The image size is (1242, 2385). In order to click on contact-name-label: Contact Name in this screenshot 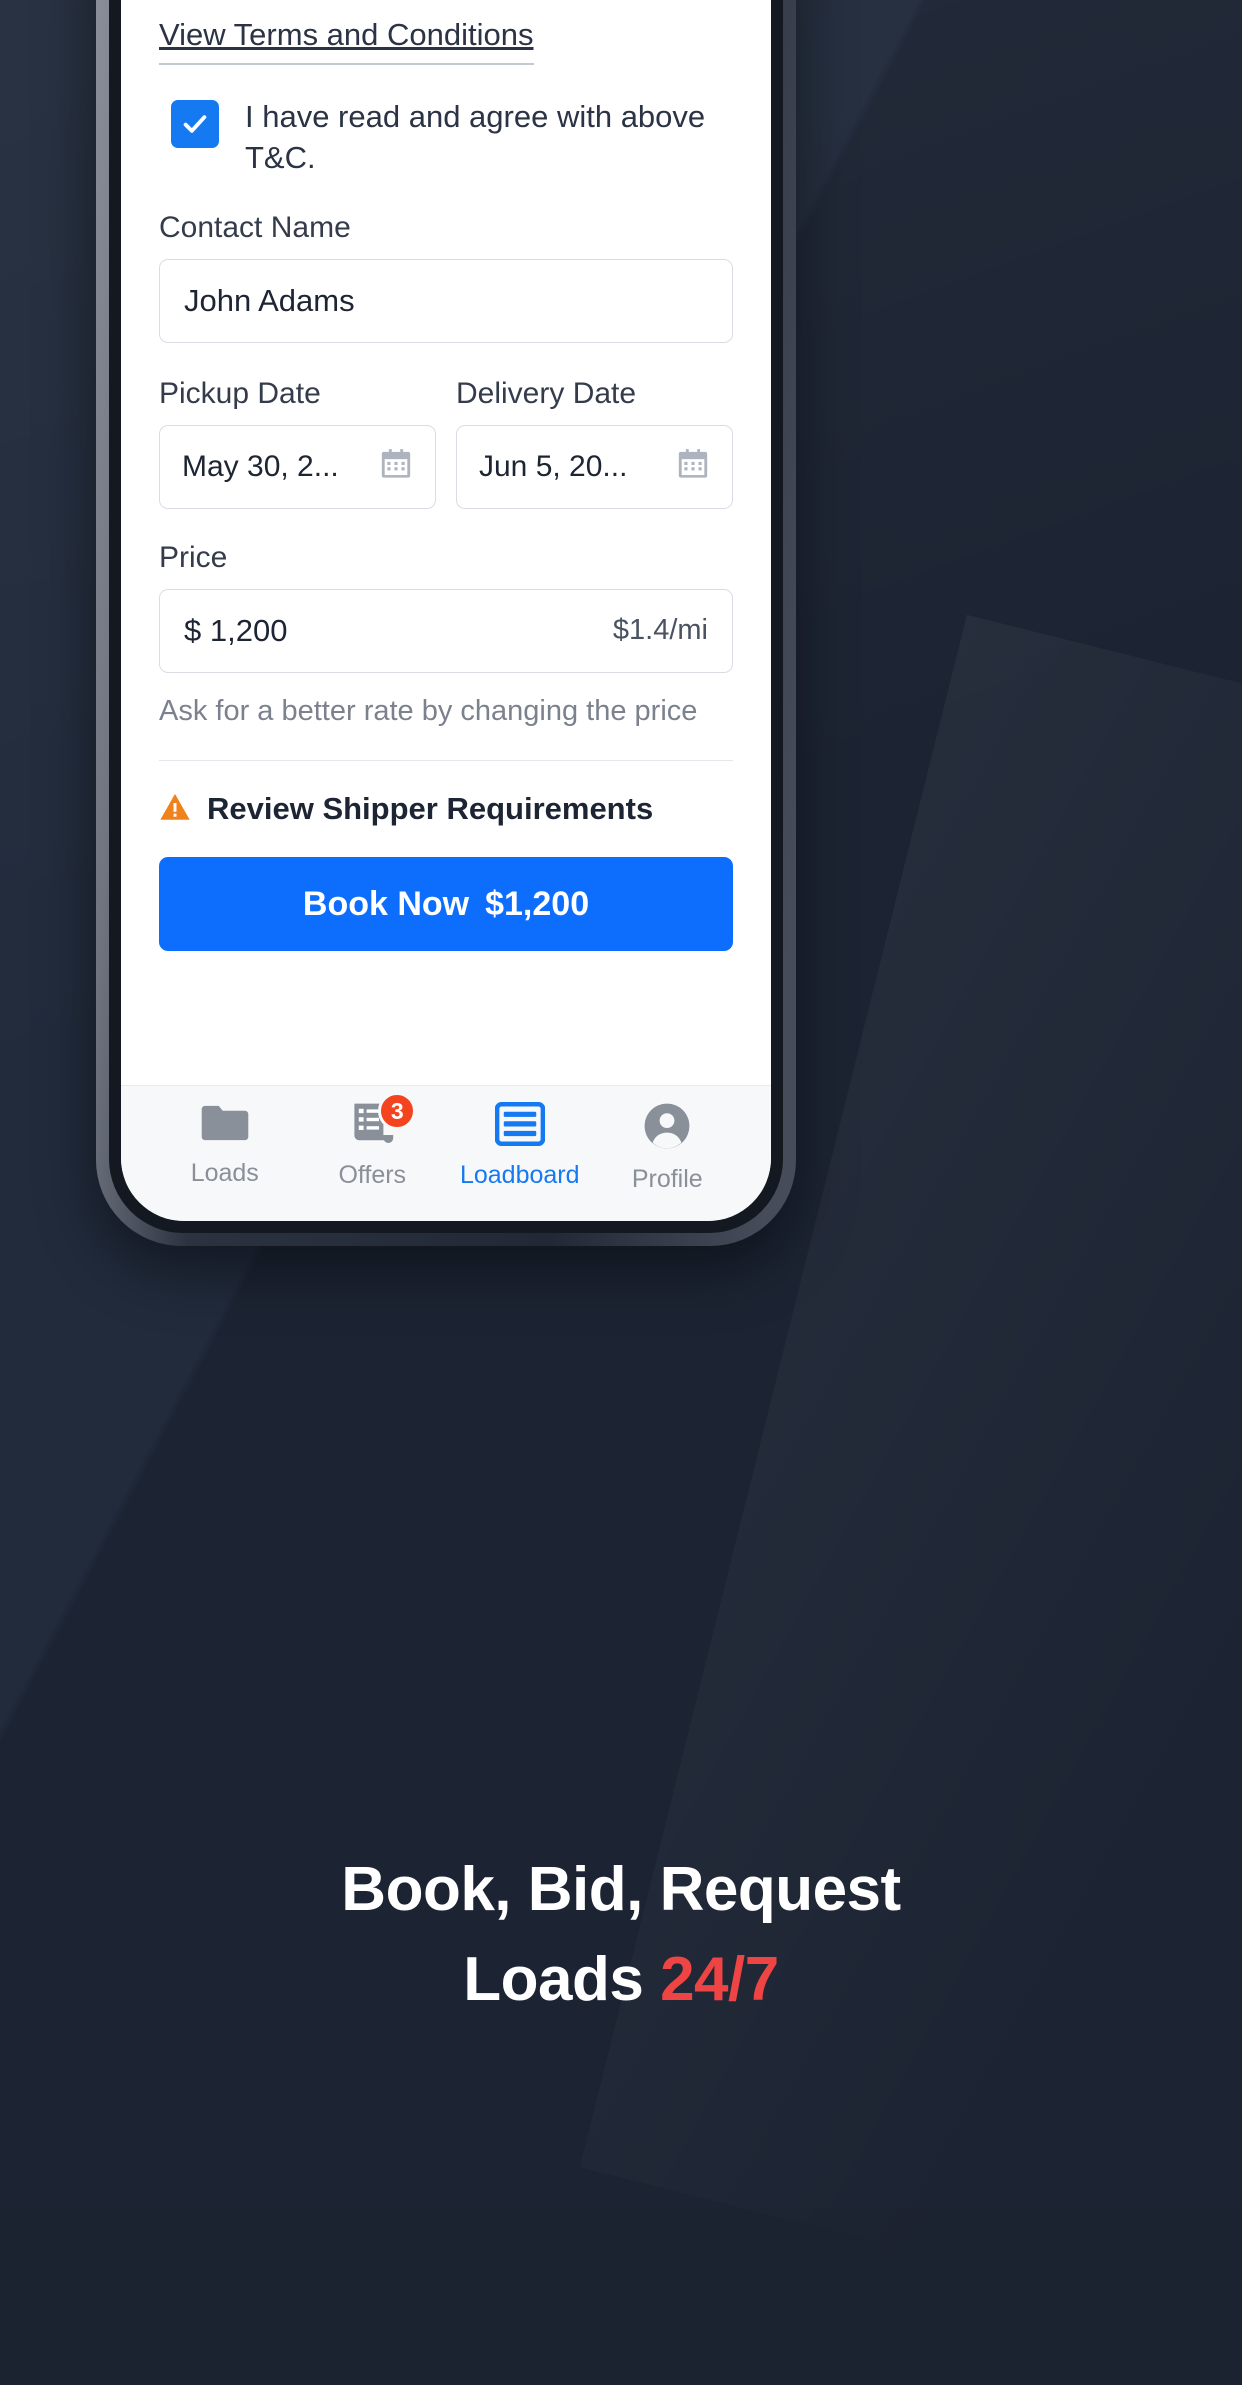, I will do `click(255, 227)`.